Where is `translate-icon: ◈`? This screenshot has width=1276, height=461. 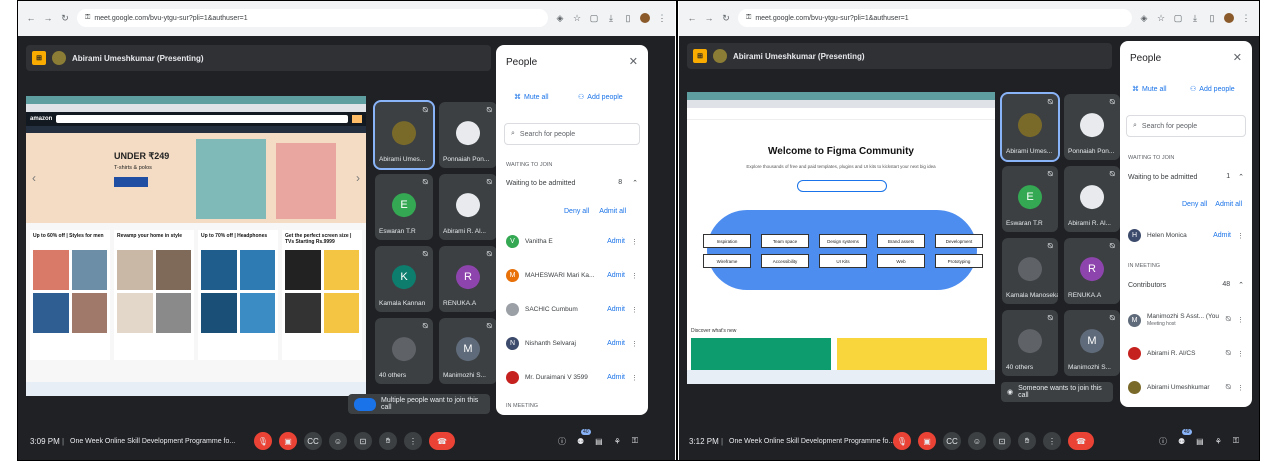 translate-icon: ◈ is located at coordinates (560, 18).